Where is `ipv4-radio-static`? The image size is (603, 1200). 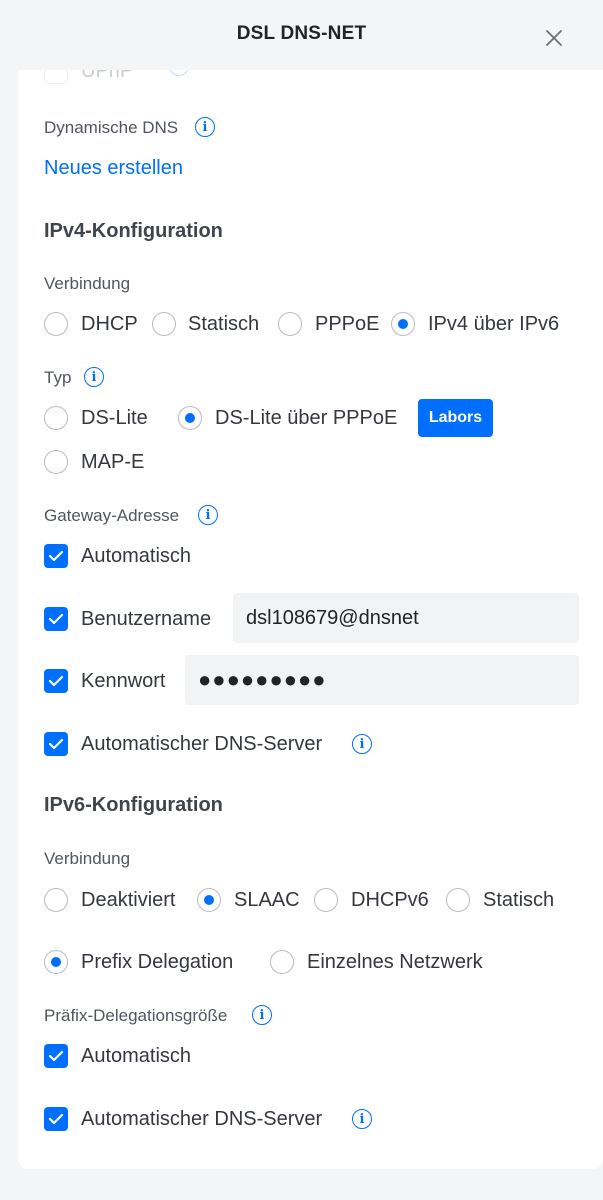
ipv4-radio-static is located at coordinates (164, 324).